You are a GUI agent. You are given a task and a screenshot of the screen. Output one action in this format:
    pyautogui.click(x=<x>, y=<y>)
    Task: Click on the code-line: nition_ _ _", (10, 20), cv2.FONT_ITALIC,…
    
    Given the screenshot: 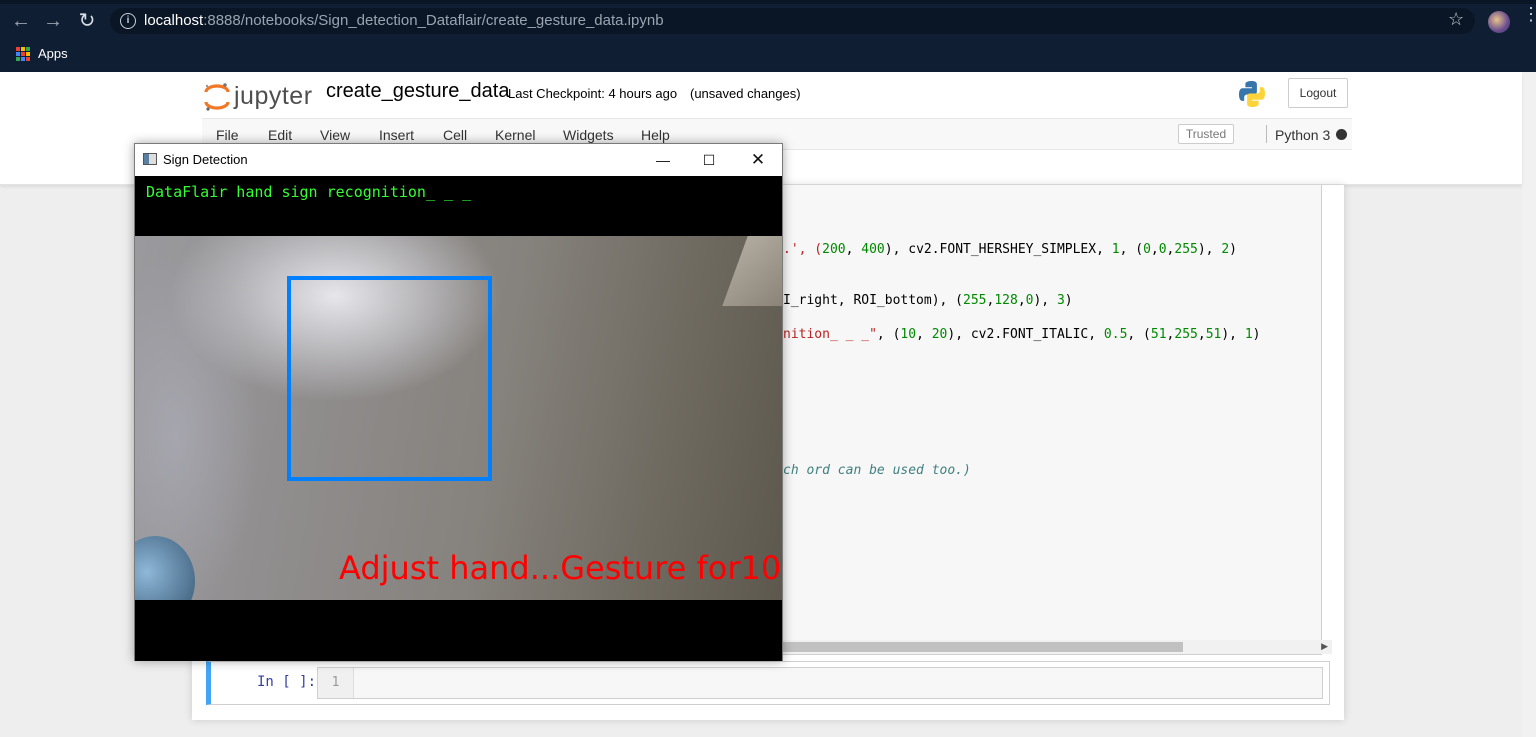 What is the action you would take?
    pyautogui.click(x=1022, y=334)
    